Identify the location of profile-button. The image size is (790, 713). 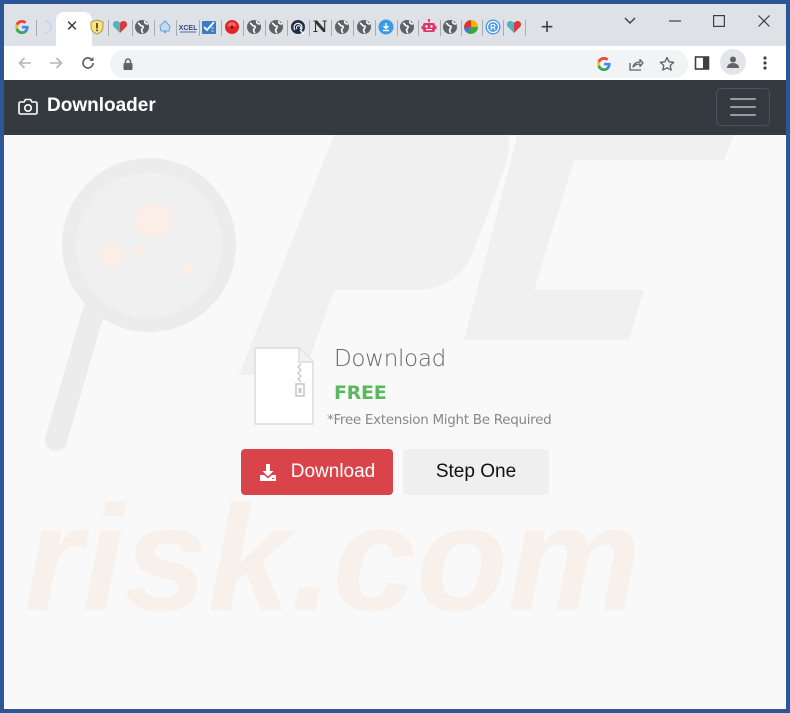
(733, 62).